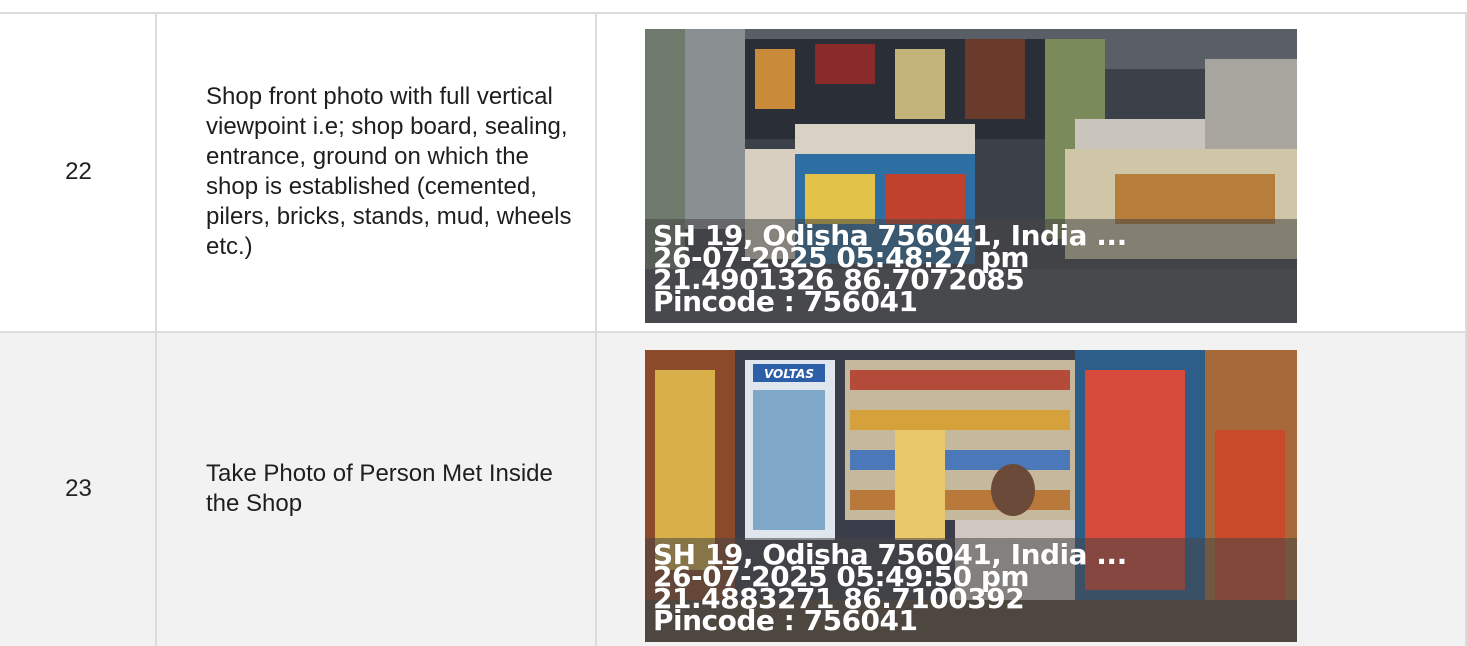  What do you see at coordinates (733, 332) in the screenshot?
I see `row-divider` at bounding box center [733, 332].